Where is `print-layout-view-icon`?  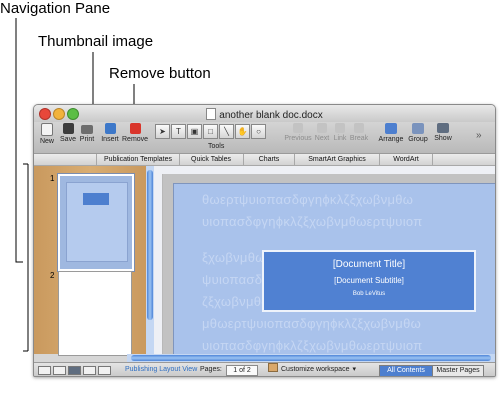
print-layout-view-icon is located at coordinates (89, 370).